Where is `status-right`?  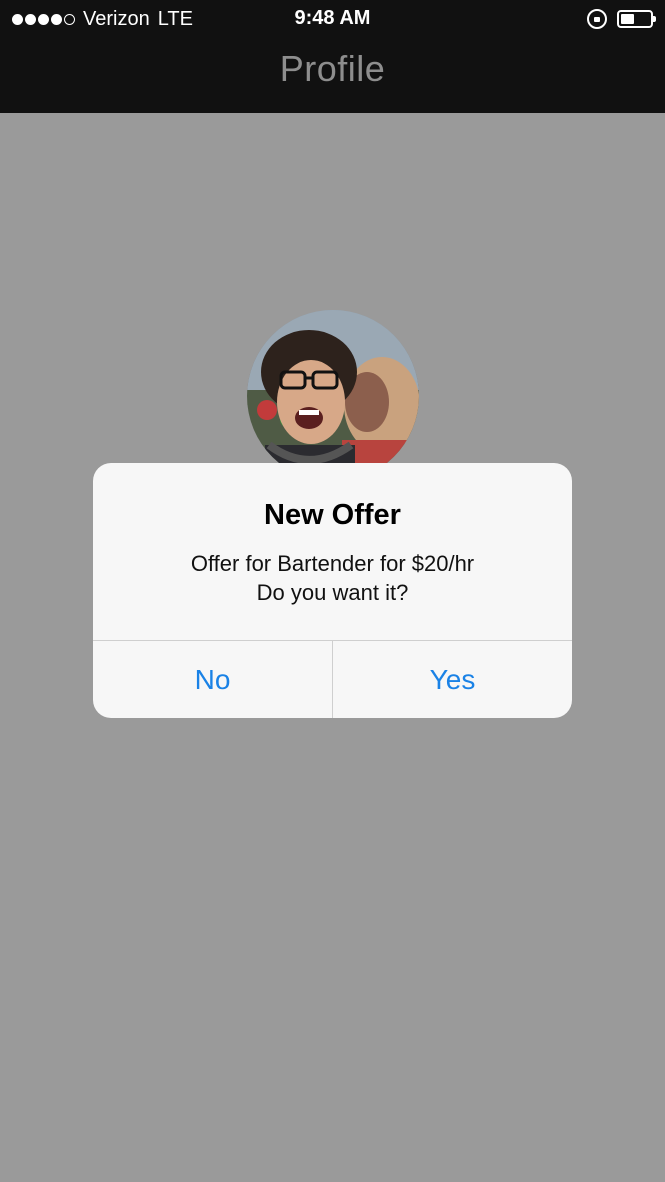
status-right is located at coordinates (621, 19).